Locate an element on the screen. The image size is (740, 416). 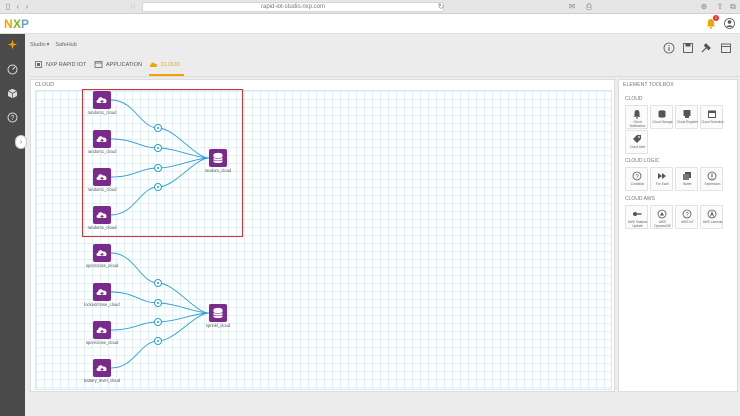
toolbox-item-label: Condition is located at coordinates (637, 184).